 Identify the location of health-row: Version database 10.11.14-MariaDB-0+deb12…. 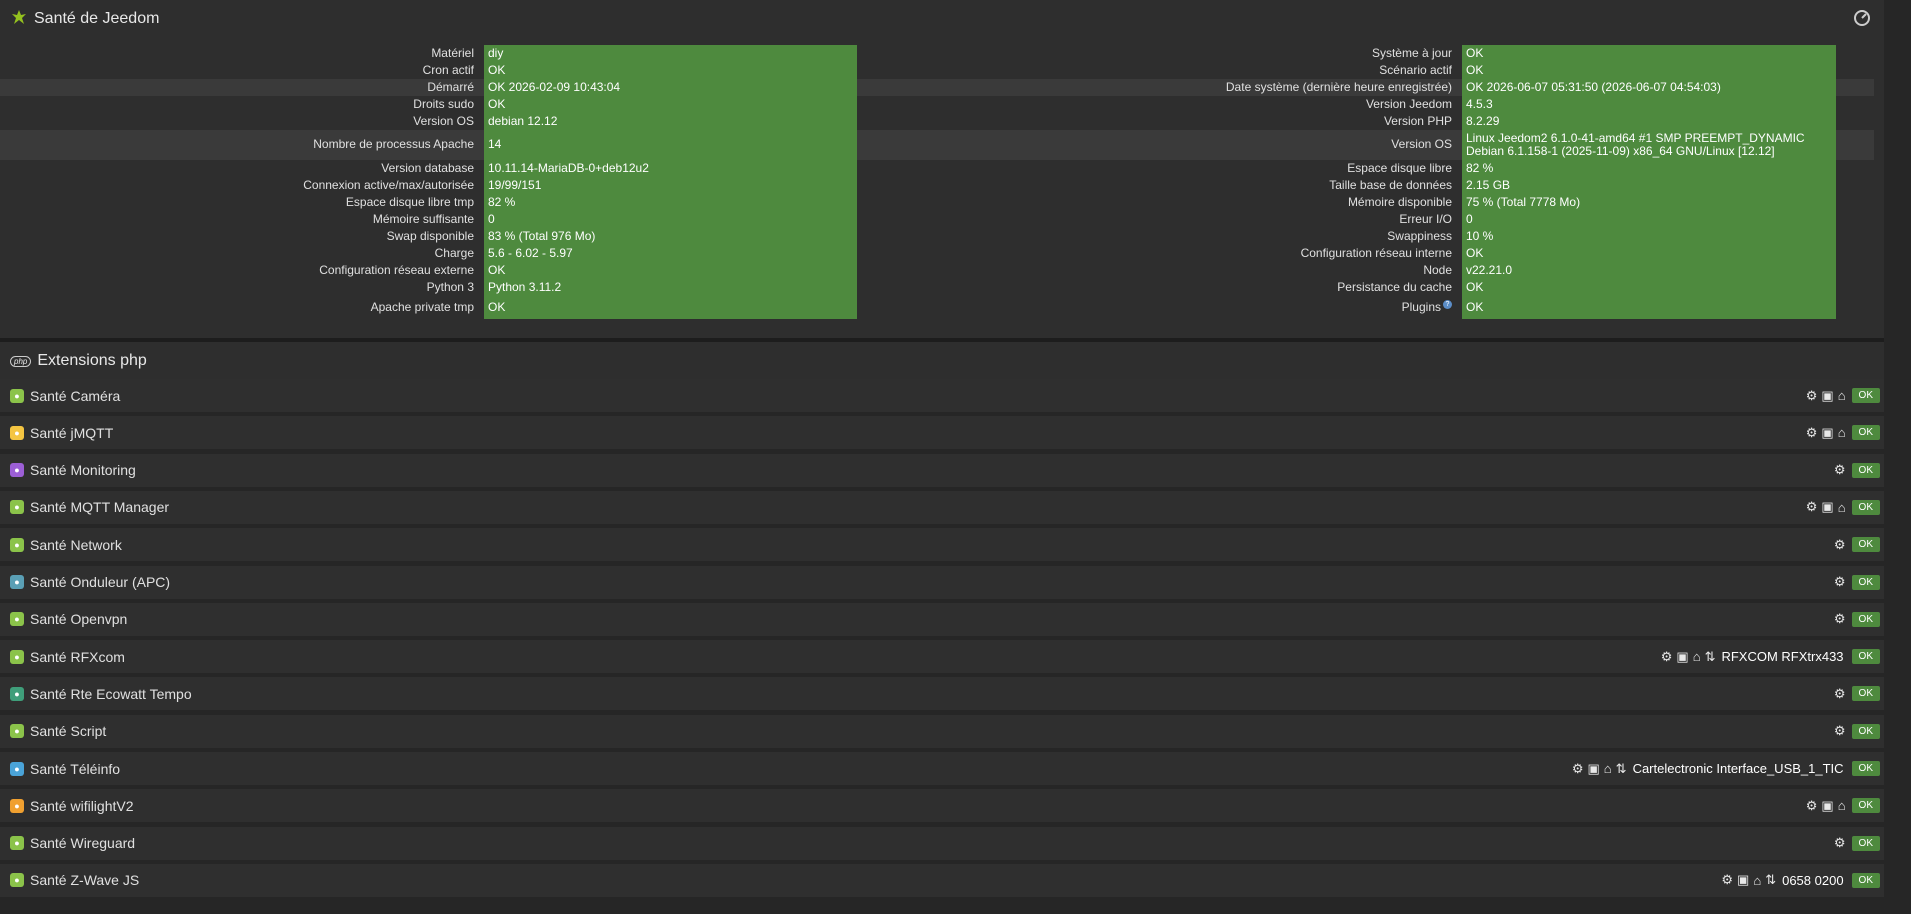
(937, 168).